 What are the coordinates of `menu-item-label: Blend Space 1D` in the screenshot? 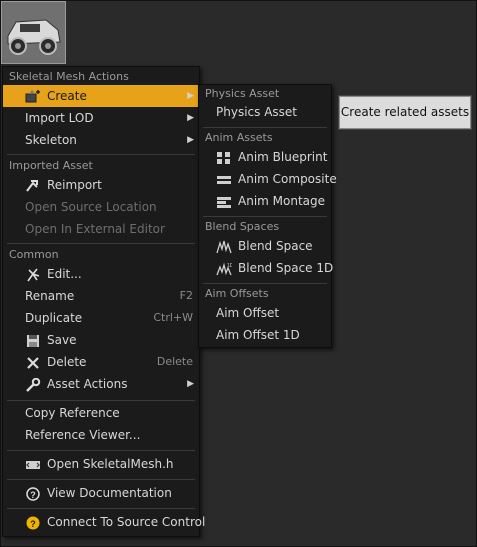 It's located at (286, 268).